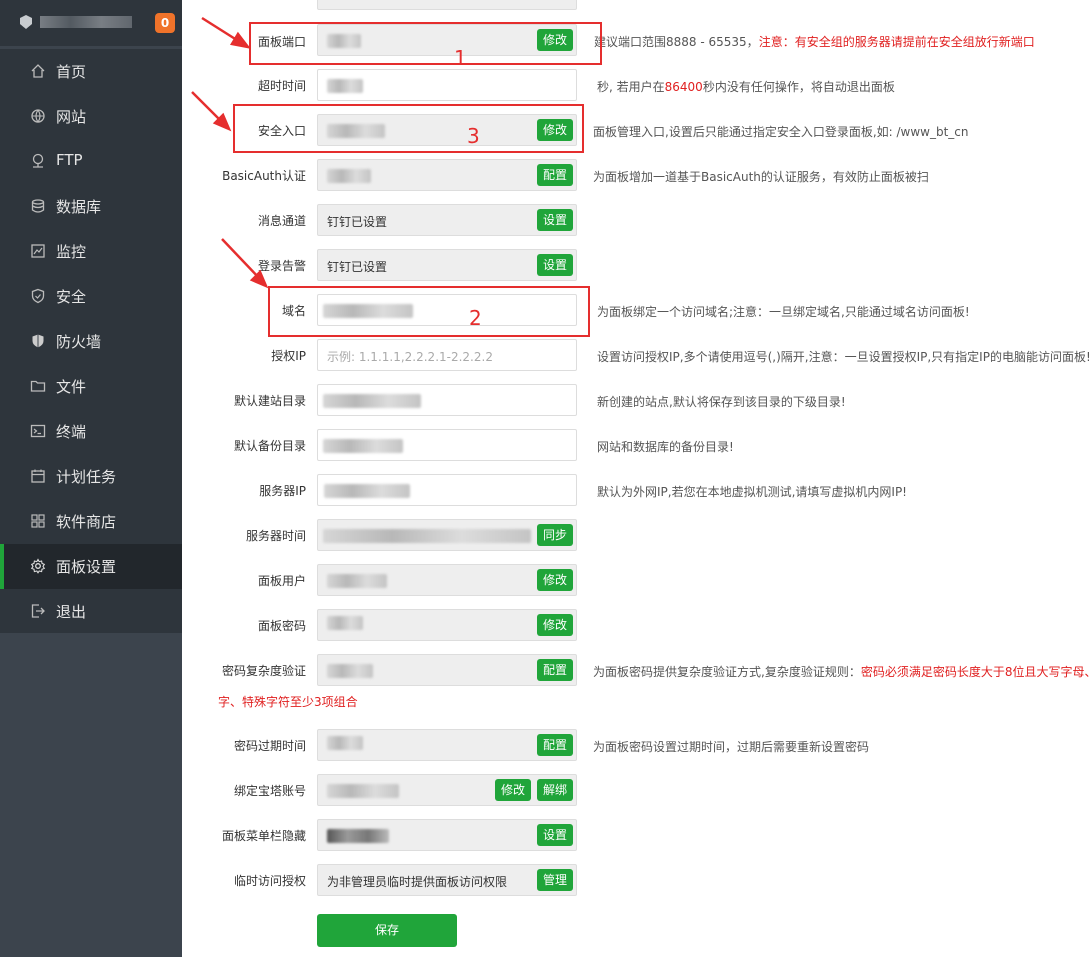 The width and height of the screenshot is (1091, 957). I want to click on arrow-icon, so click(230, 152).